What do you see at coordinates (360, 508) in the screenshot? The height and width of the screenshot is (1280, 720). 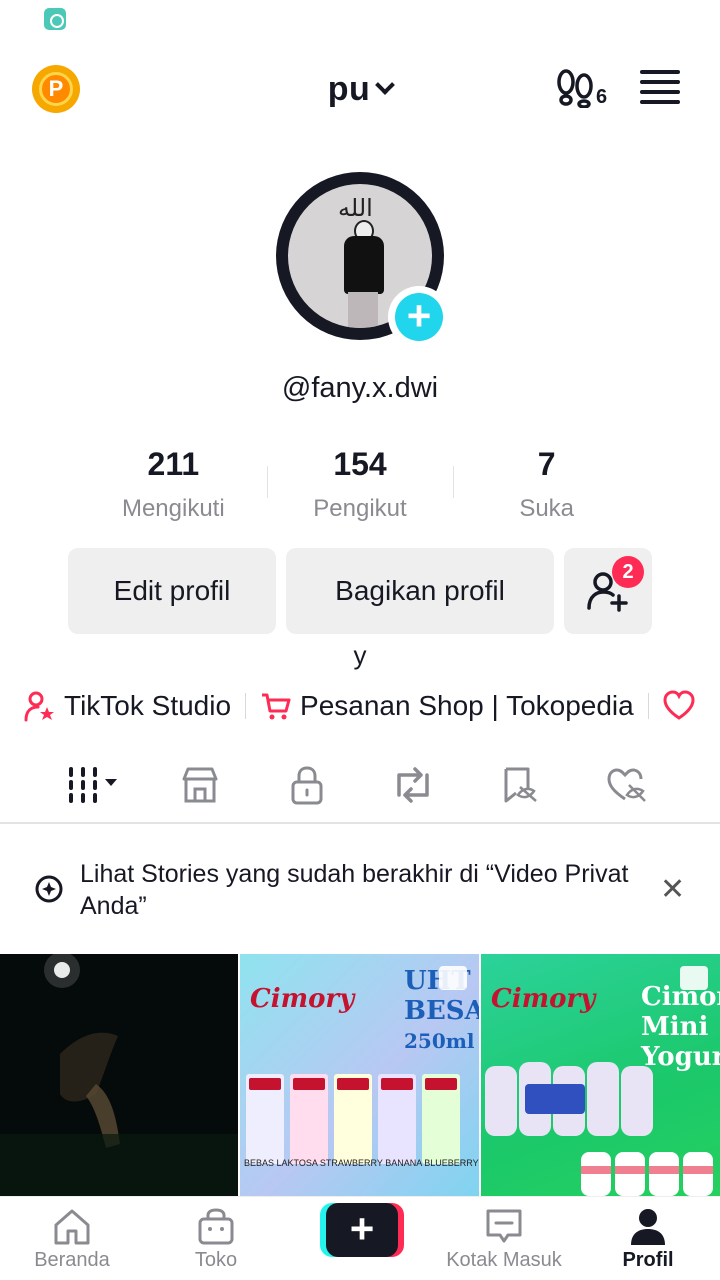 I see `stat-followers-label: Pengikut` at bounding box center [360, 508].